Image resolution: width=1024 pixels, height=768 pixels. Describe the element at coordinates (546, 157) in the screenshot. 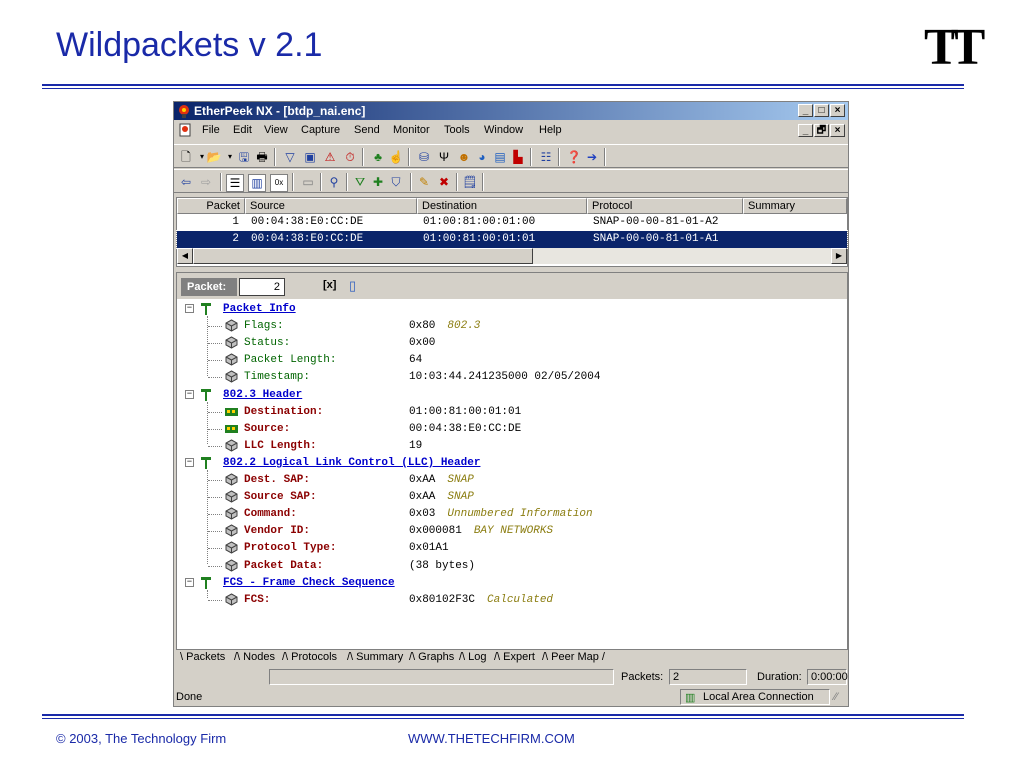

I see `properties-icon: ☷` at that location.